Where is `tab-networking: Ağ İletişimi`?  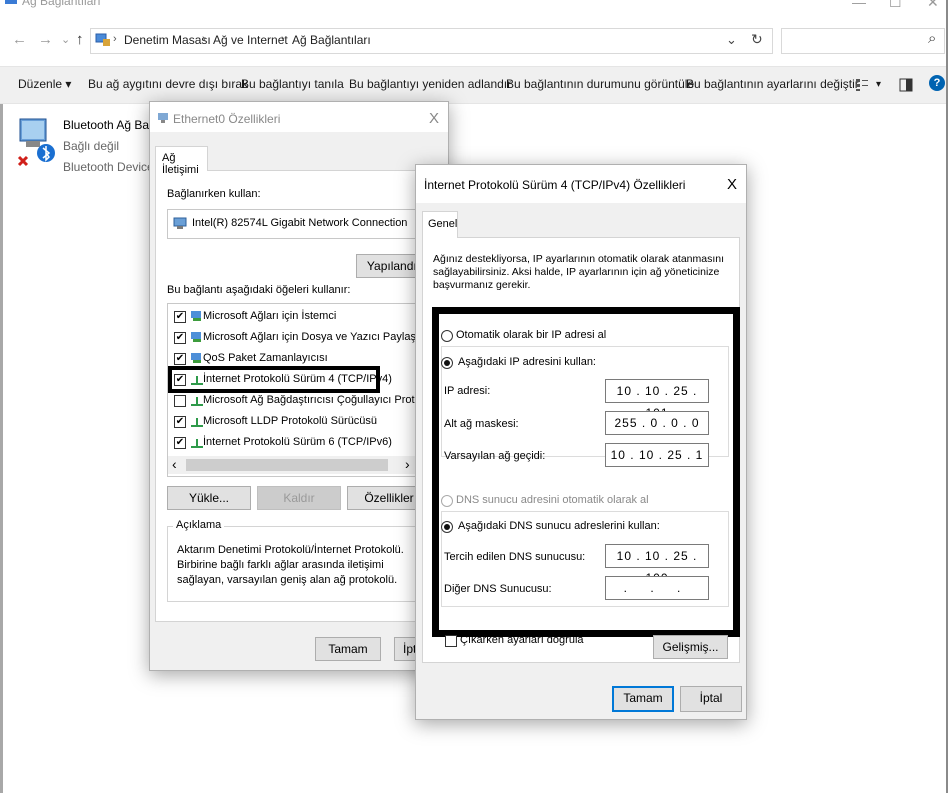
tab-networking: Ağ İletişimi is located at coordinates (181, 161).